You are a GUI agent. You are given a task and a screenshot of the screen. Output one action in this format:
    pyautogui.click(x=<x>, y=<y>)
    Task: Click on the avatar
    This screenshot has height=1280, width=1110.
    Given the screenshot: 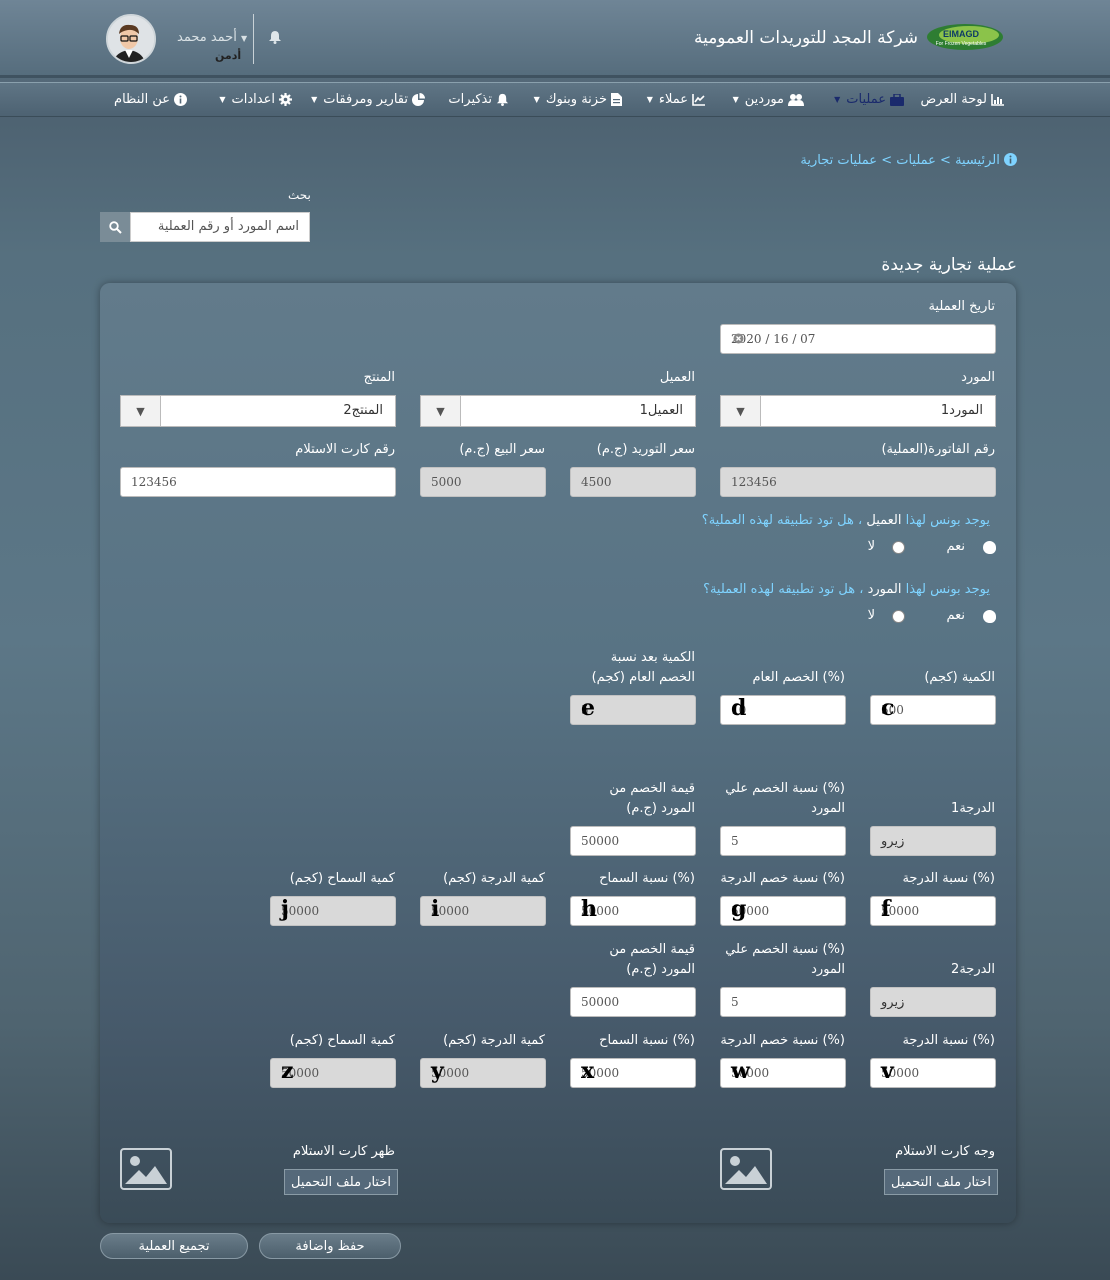 What is the action you would take?
    pyautogui.click(x=131, y=39)
    